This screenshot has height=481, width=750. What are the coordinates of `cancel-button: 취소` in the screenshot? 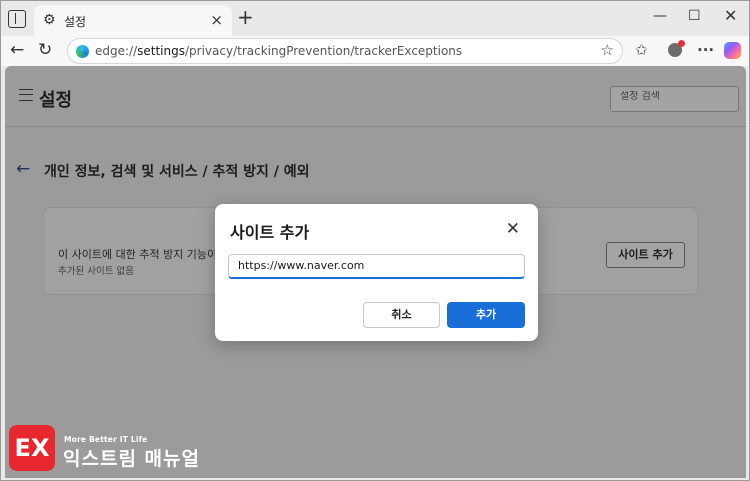 It's located at (401, 315).